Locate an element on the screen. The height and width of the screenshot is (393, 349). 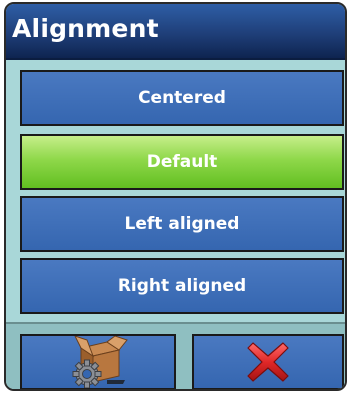
setup-button is located at coordinates (98, 361).